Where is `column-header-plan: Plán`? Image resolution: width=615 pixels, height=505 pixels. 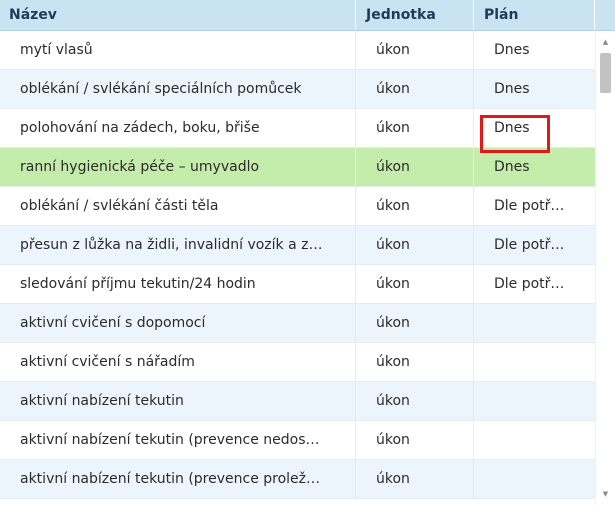 column-header-plan: Plán is located at coordinates (534, 15).